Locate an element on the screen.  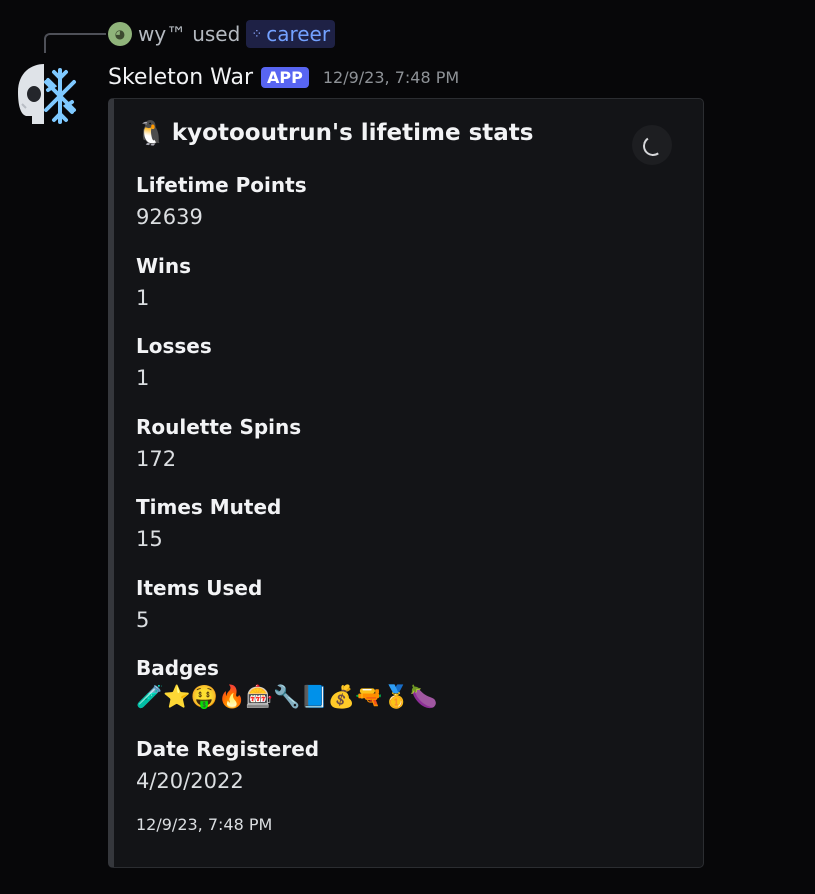
field-name: Items Used is located at coordinates (199, 587).